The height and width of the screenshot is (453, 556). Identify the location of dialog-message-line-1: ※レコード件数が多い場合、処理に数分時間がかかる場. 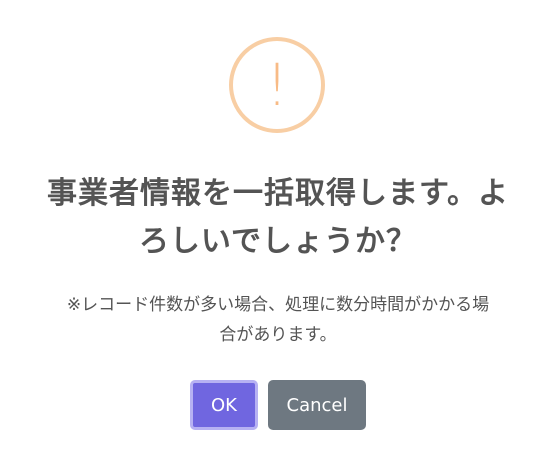
(278, 305).